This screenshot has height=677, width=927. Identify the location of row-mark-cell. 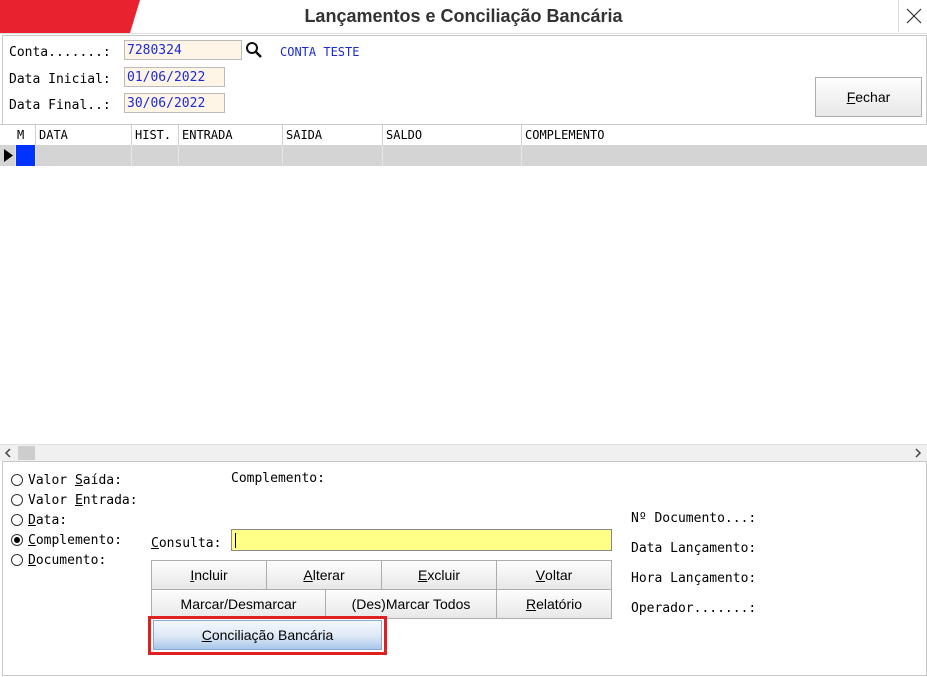
(25, 155).